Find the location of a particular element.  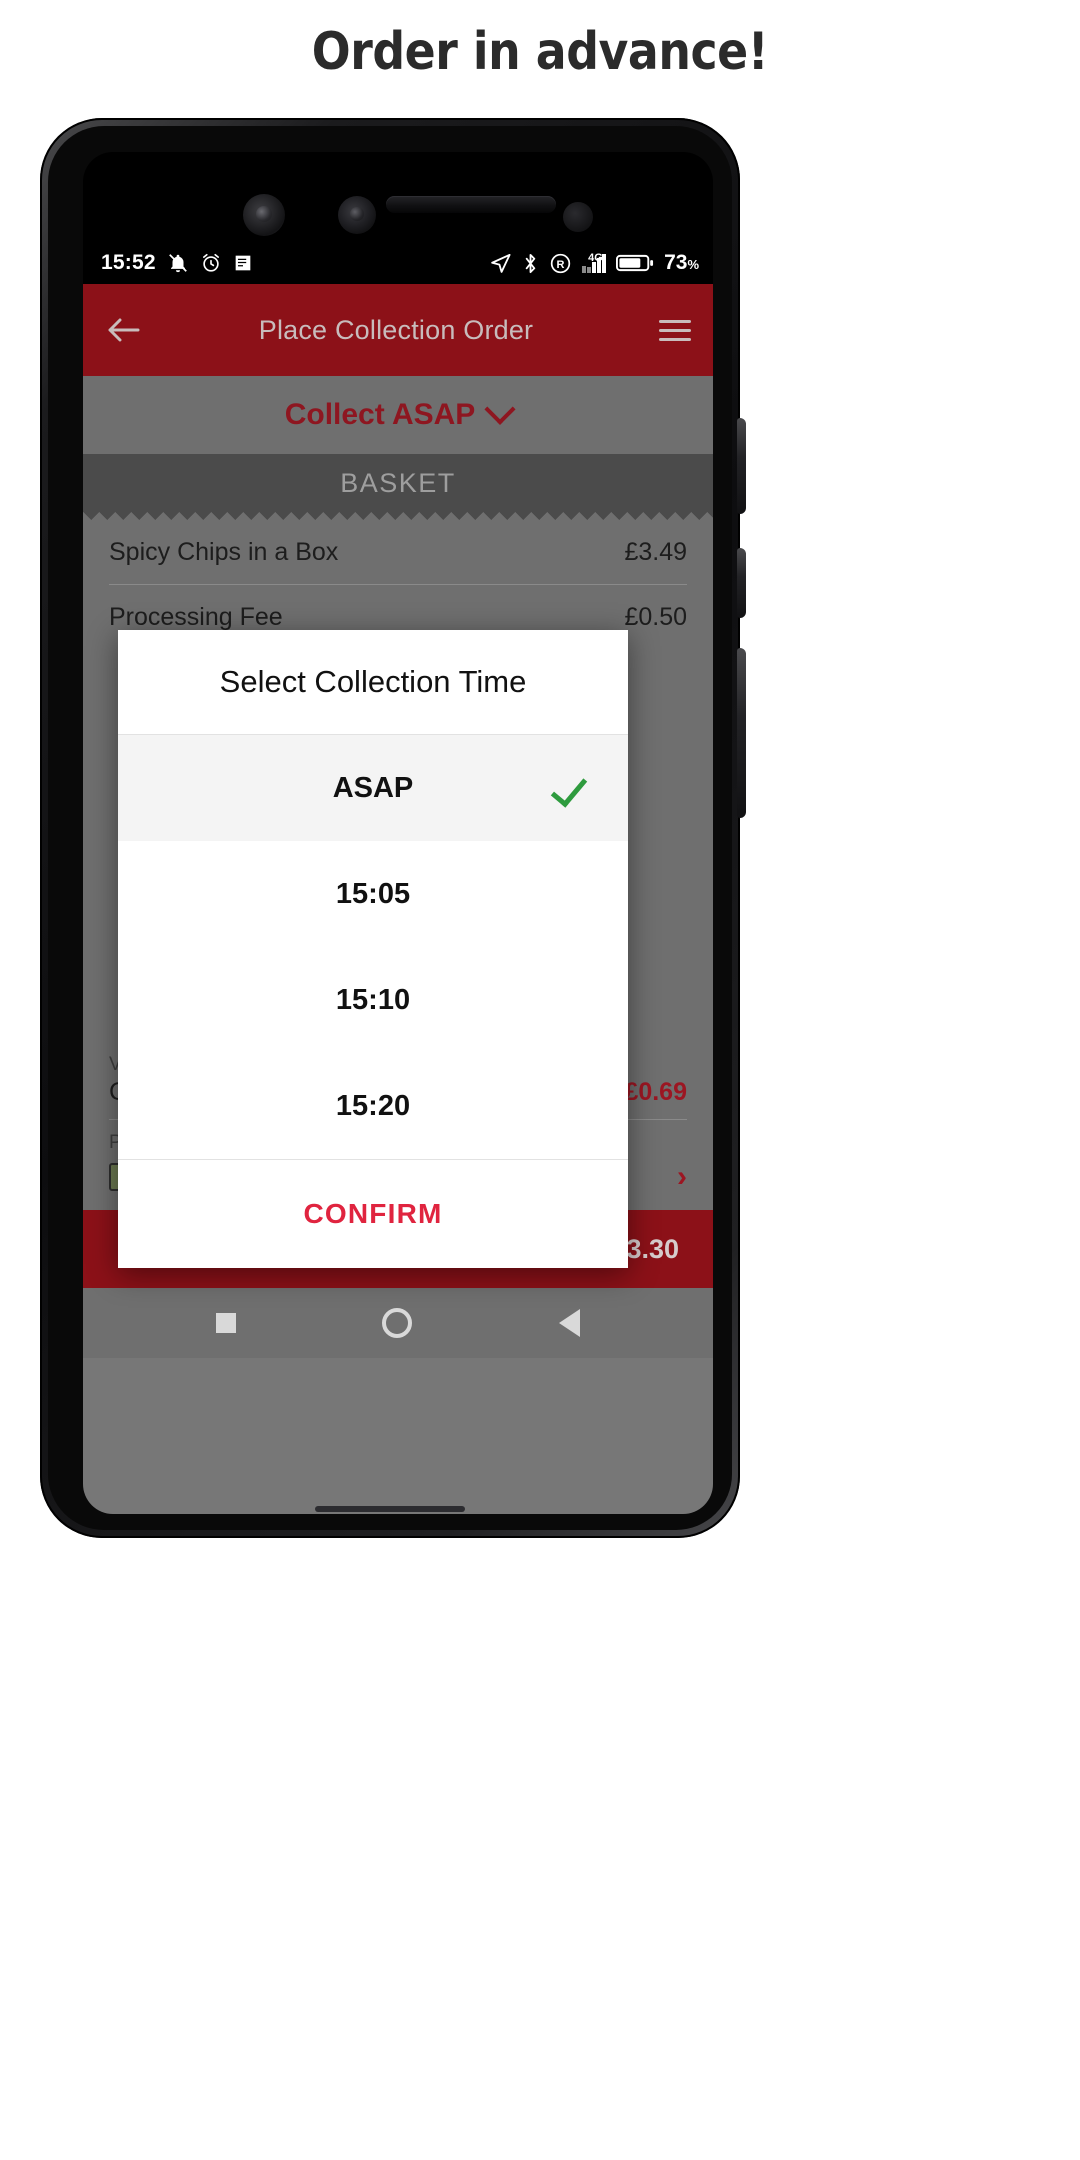

dialog-option-1520: 15:20 is located at coordinates (373, 1106).